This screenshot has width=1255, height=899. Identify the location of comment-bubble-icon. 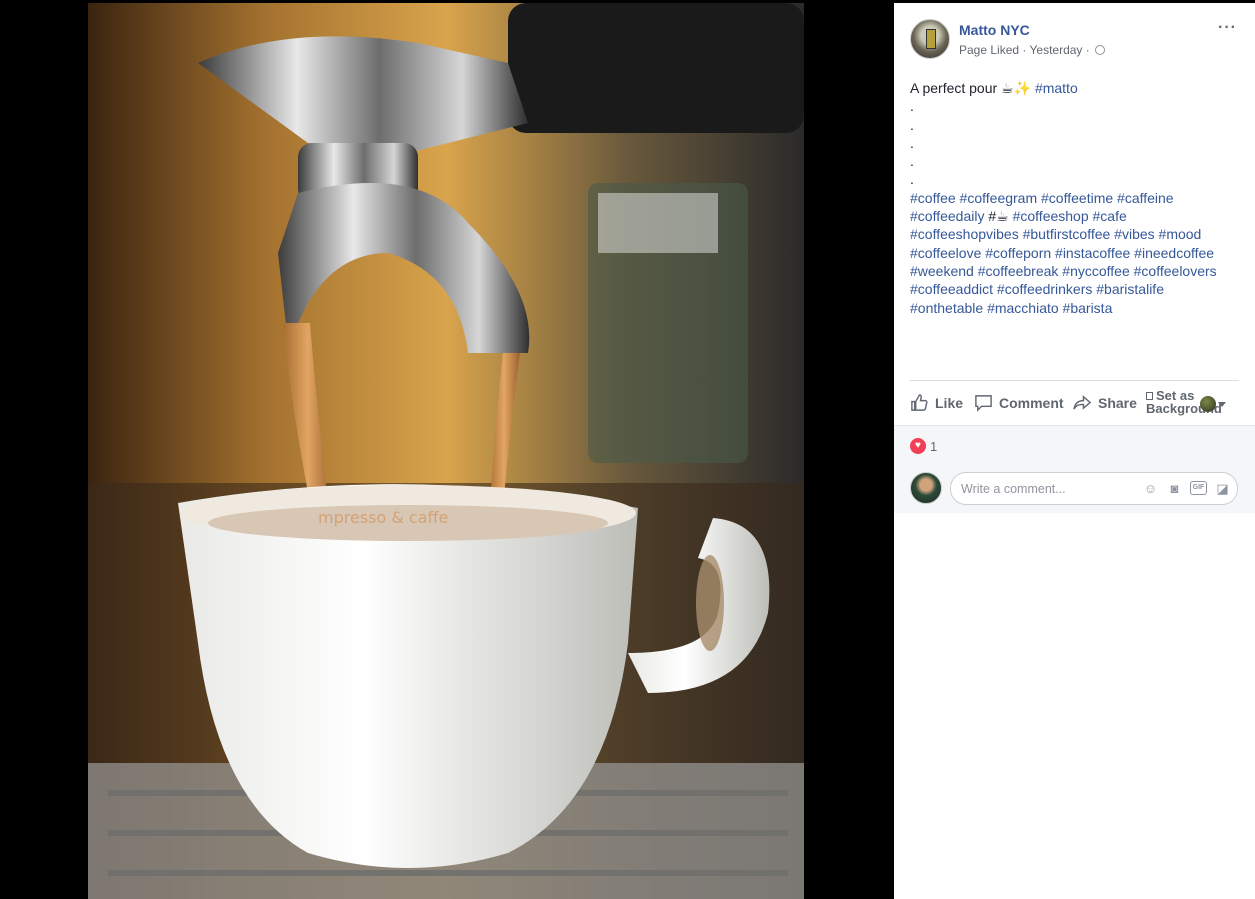
(983, 403).